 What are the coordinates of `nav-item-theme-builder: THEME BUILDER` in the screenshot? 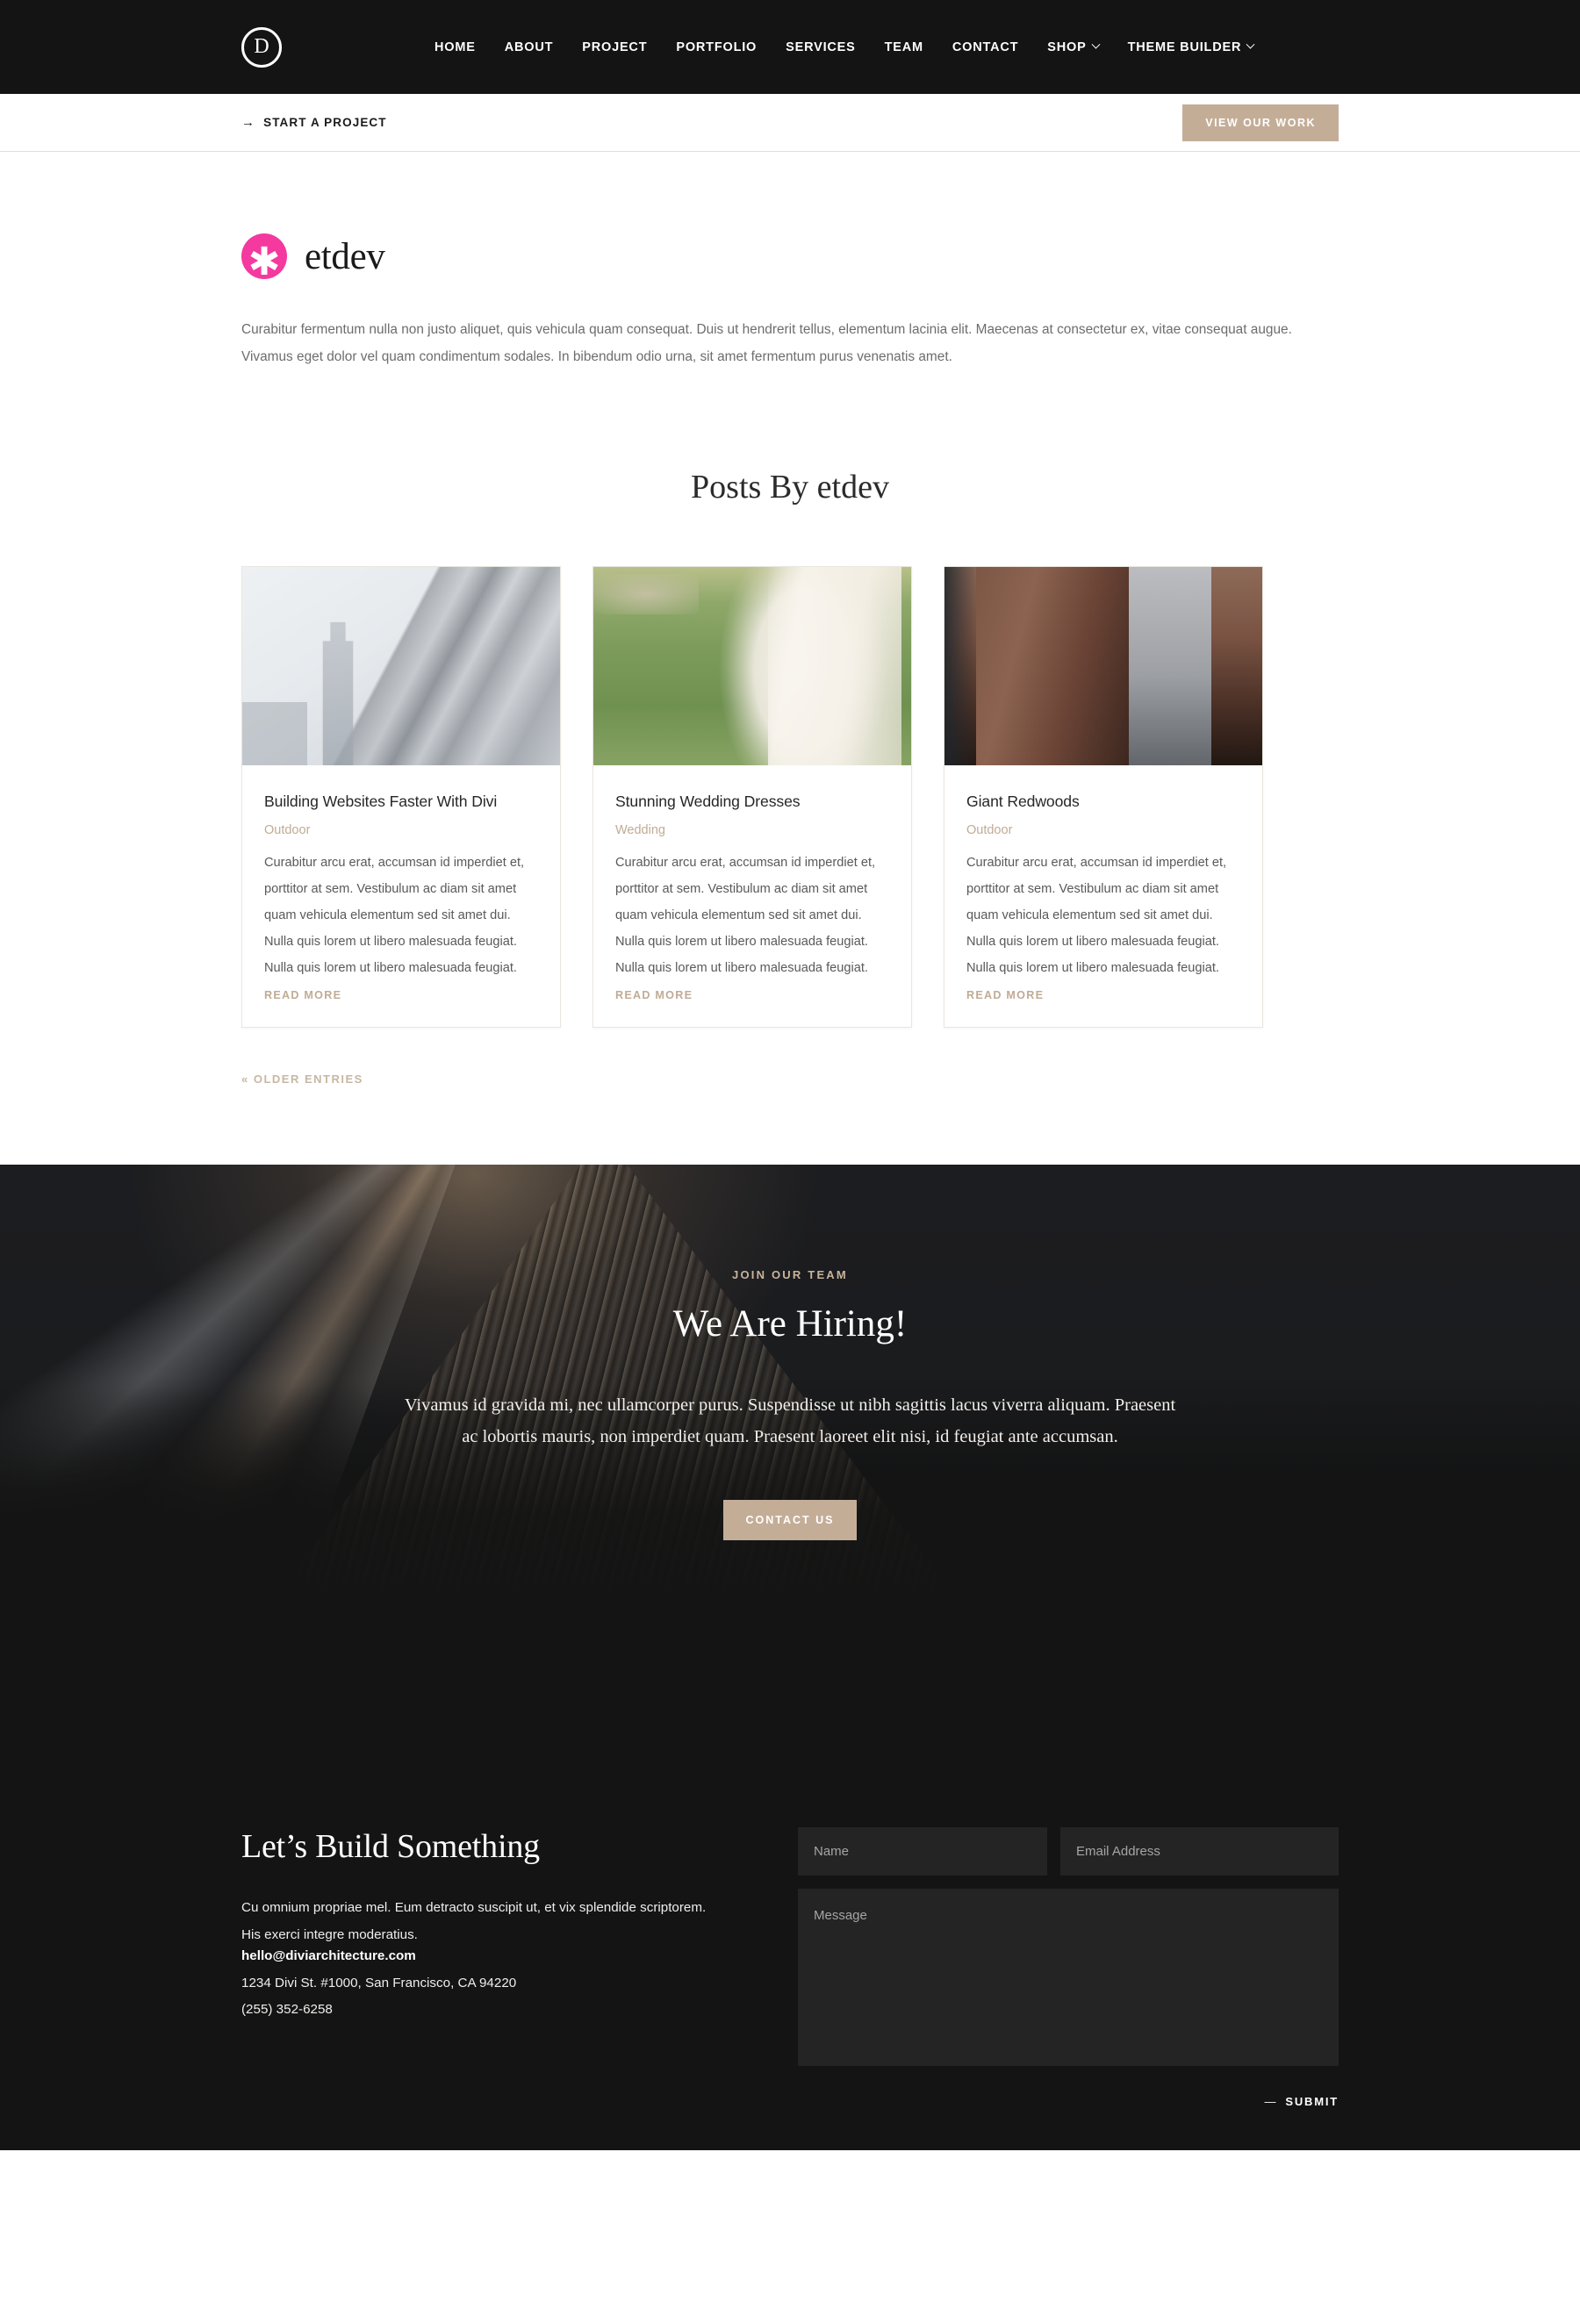 It's located at (1191, 46).